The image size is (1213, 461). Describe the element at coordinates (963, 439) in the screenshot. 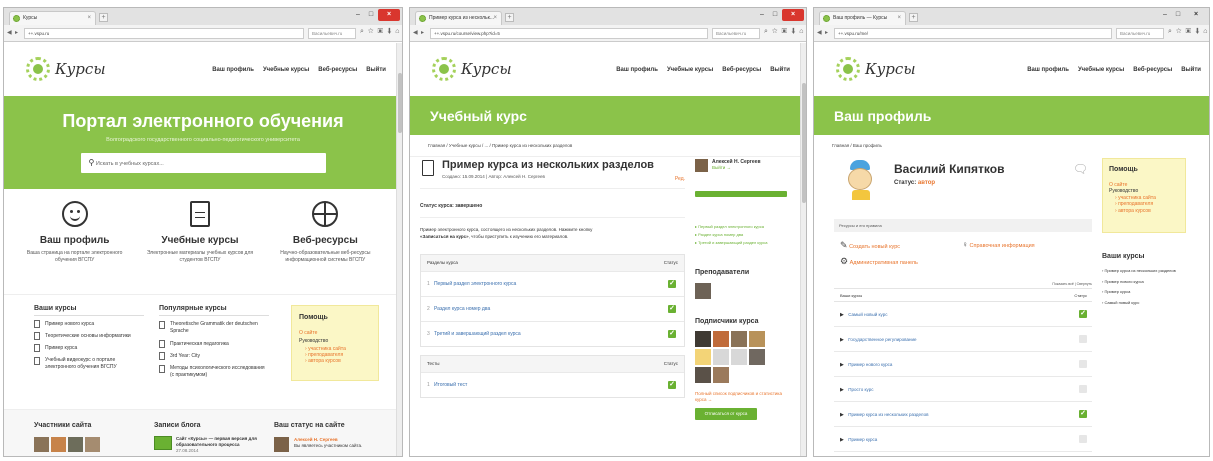

I see `table-row: ▶ Пример курса✓` at that location.